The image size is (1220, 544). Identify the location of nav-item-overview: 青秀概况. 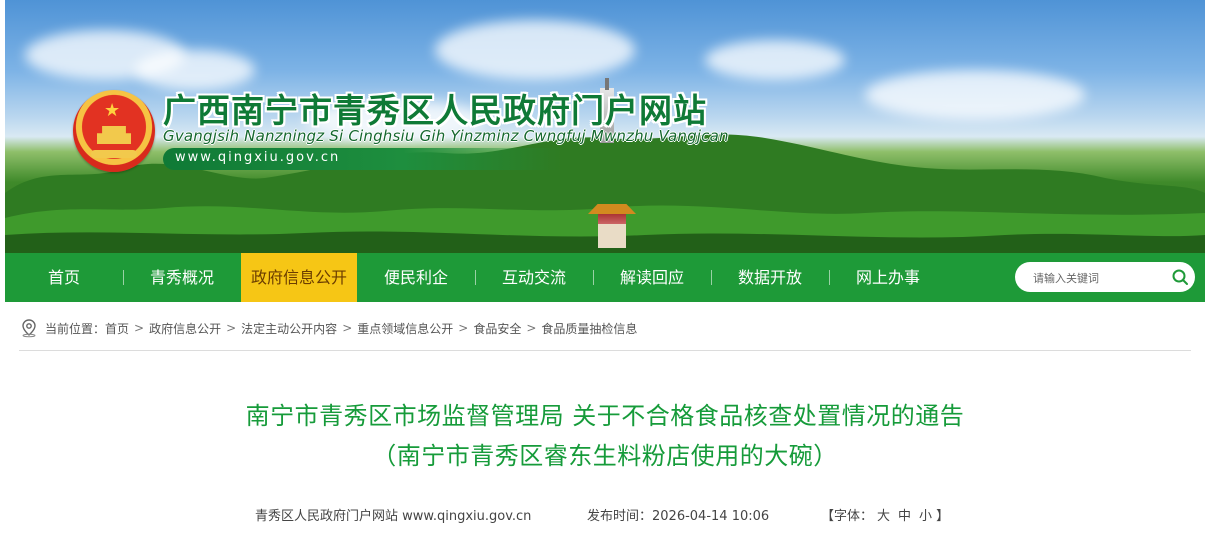
(182, 277).